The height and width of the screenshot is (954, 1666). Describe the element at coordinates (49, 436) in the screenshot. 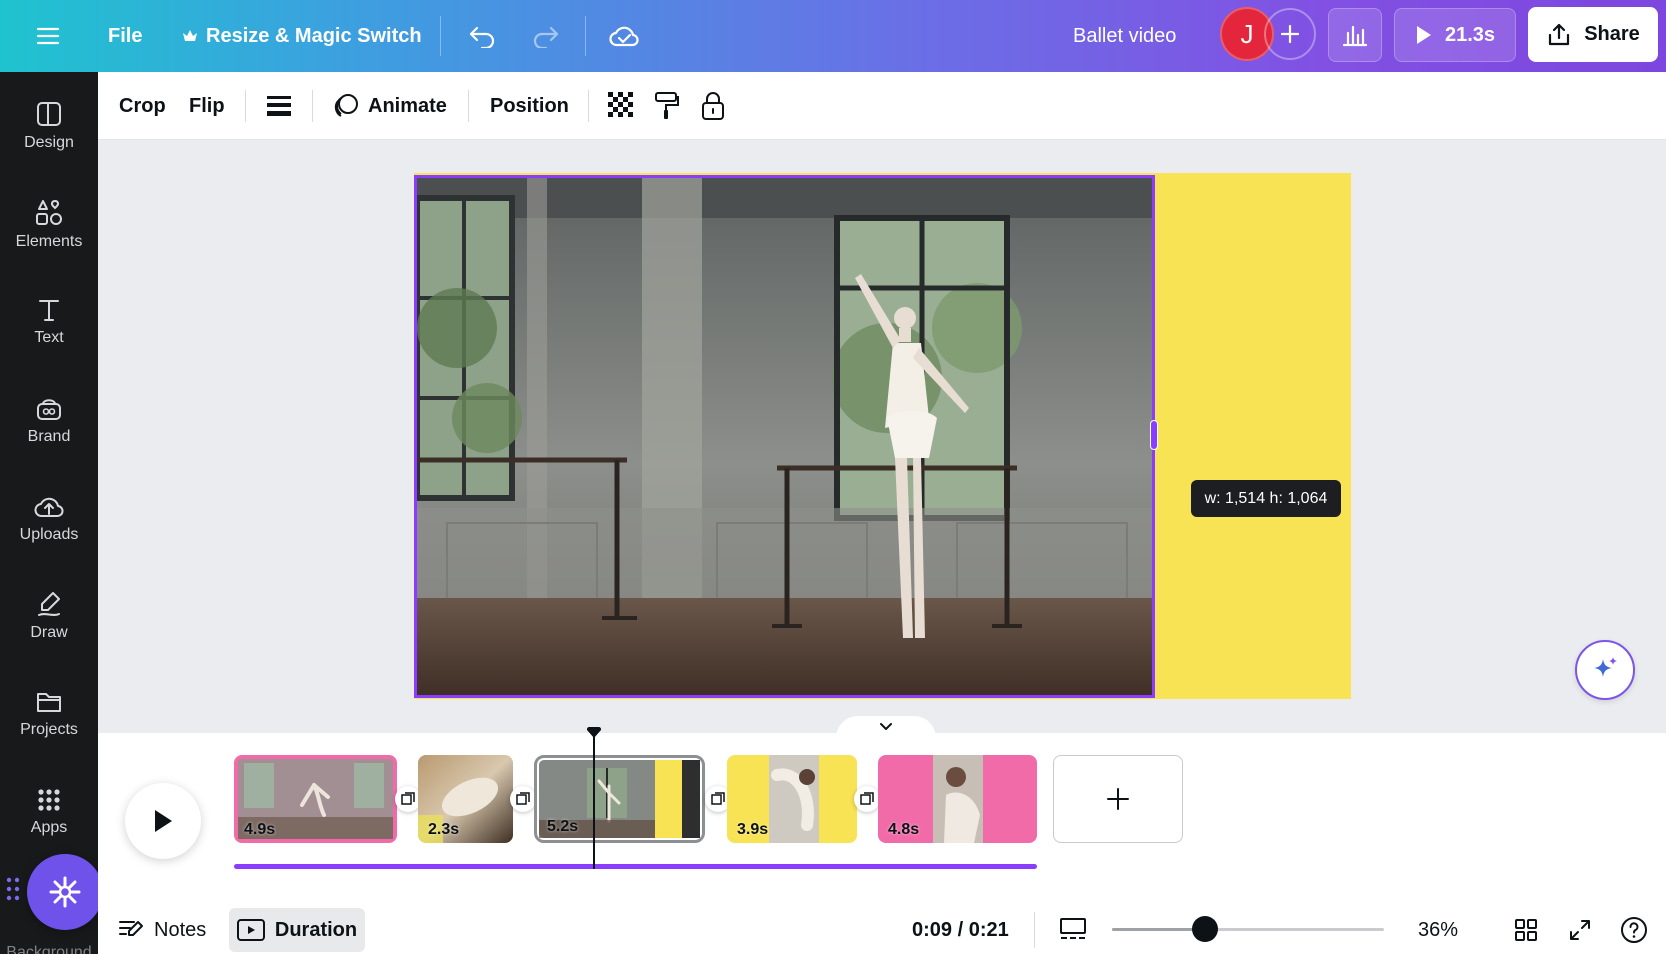

I see `sidebar-item-label: Brand` at that location.